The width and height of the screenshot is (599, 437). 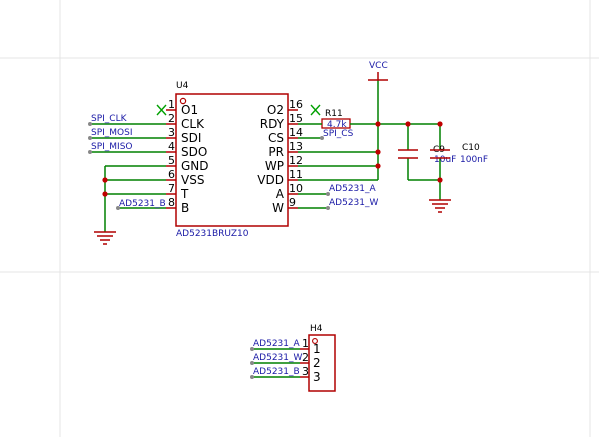 What do you see at coordinates (296, 118) in the screenshot?
I see `u4-pin-num: 15` at bounding box center [296, 118].